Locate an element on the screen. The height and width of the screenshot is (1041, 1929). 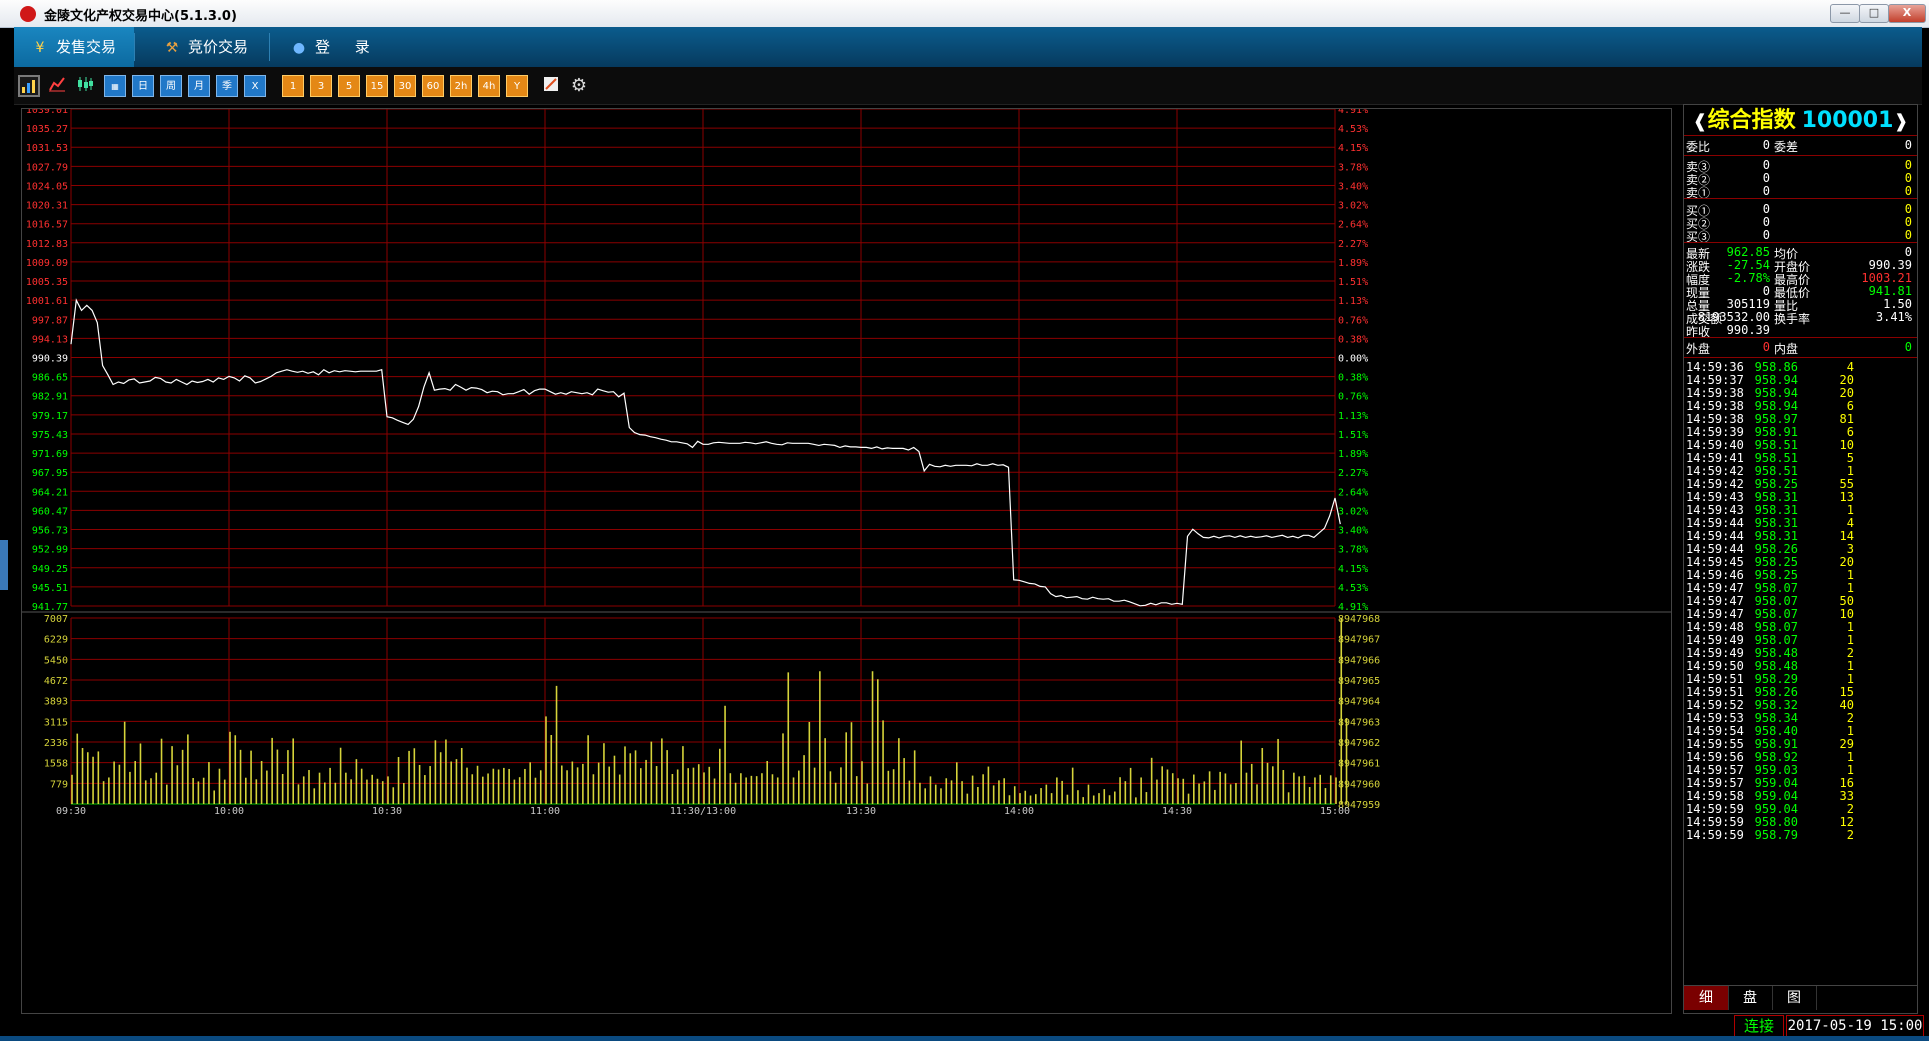
percent-tick-label: 4.91% is located at coordinates (1353, 112).